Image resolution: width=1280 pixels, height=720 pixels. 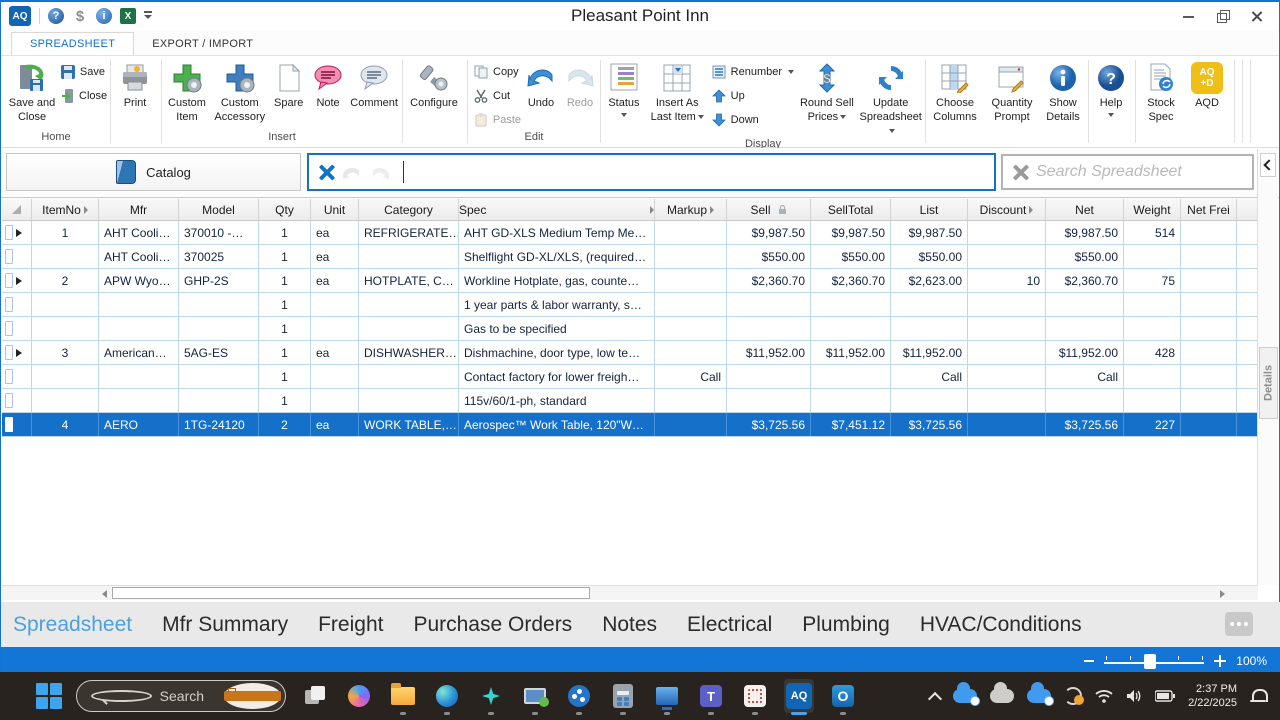 I want to click on grid-column-header: Sell, so click(x=769, y=209).